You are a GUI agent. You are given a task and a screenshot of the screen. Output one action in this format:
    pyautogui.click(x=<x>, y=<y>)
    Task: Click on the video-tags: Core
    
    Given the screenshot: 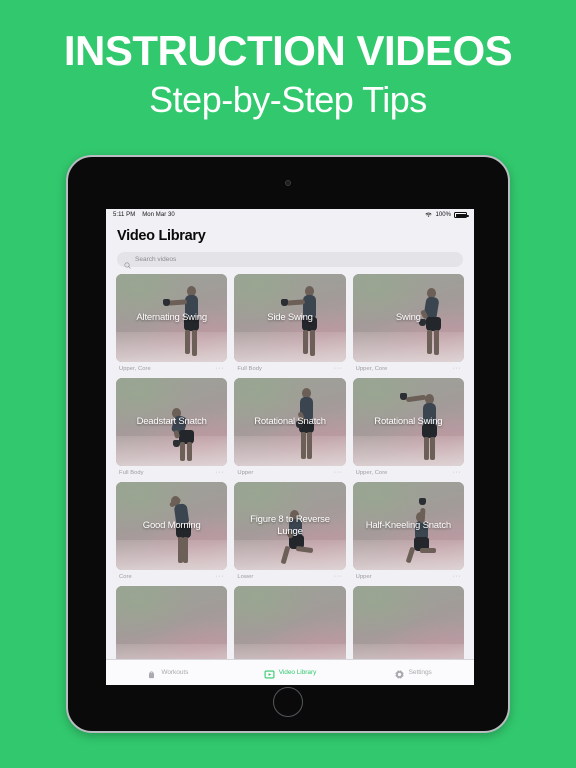 What is the action you would take?
    pyautogui.click(x=125, y=576)
    